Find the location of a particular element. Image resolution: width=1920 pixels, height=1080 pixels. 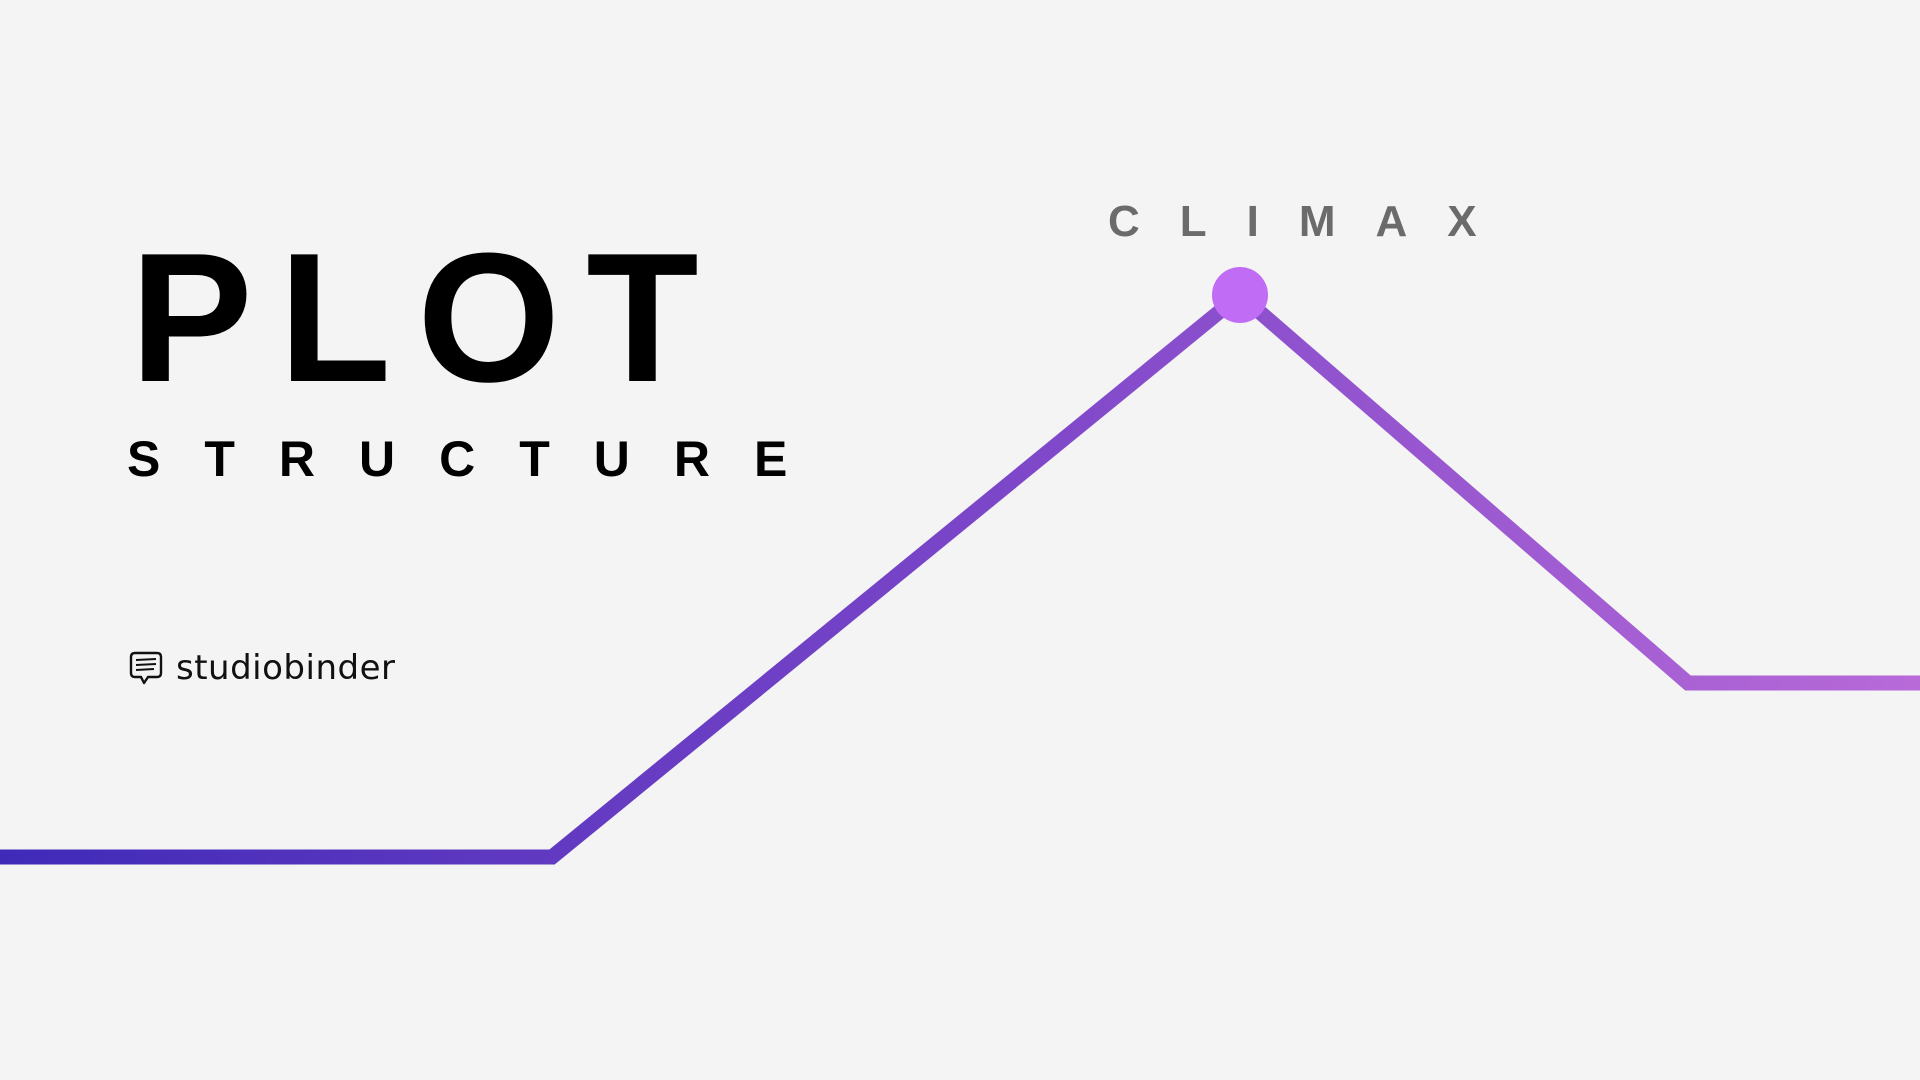

climax-label: CLIMAX is located at coordinates (1312, 221).